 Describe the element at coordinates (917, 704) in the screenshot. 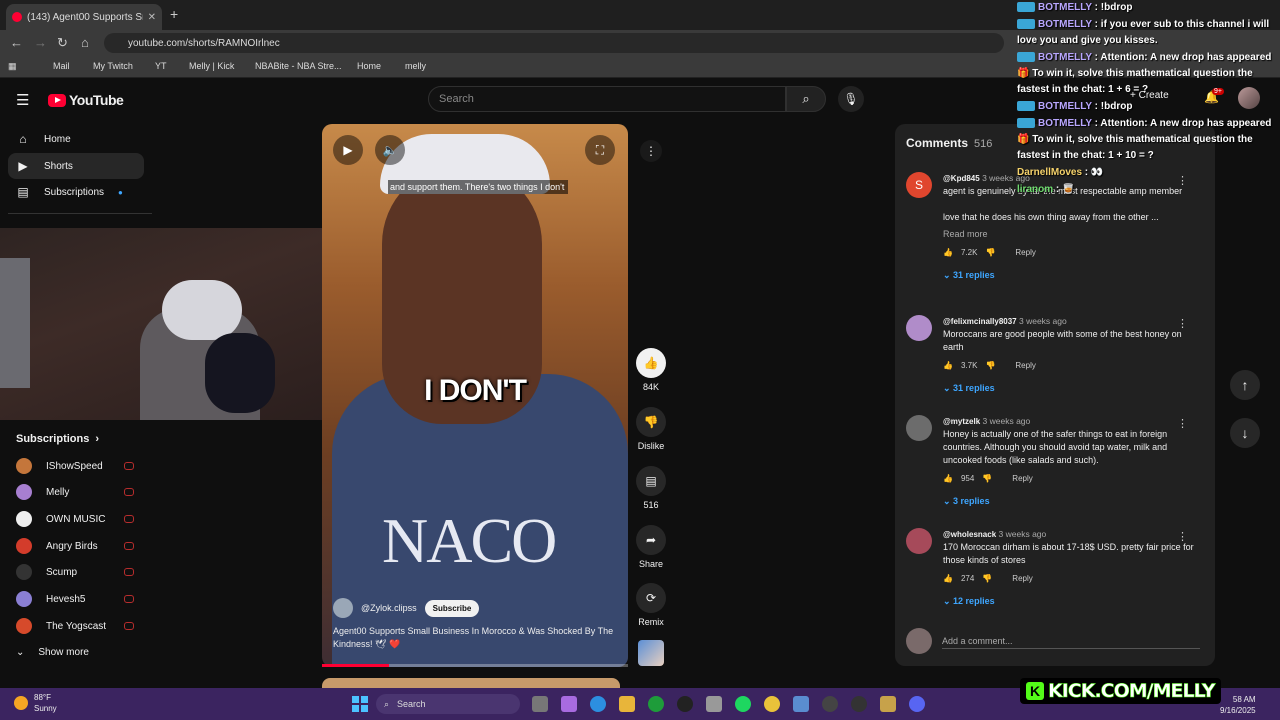

I see `discord-icon` at that location.